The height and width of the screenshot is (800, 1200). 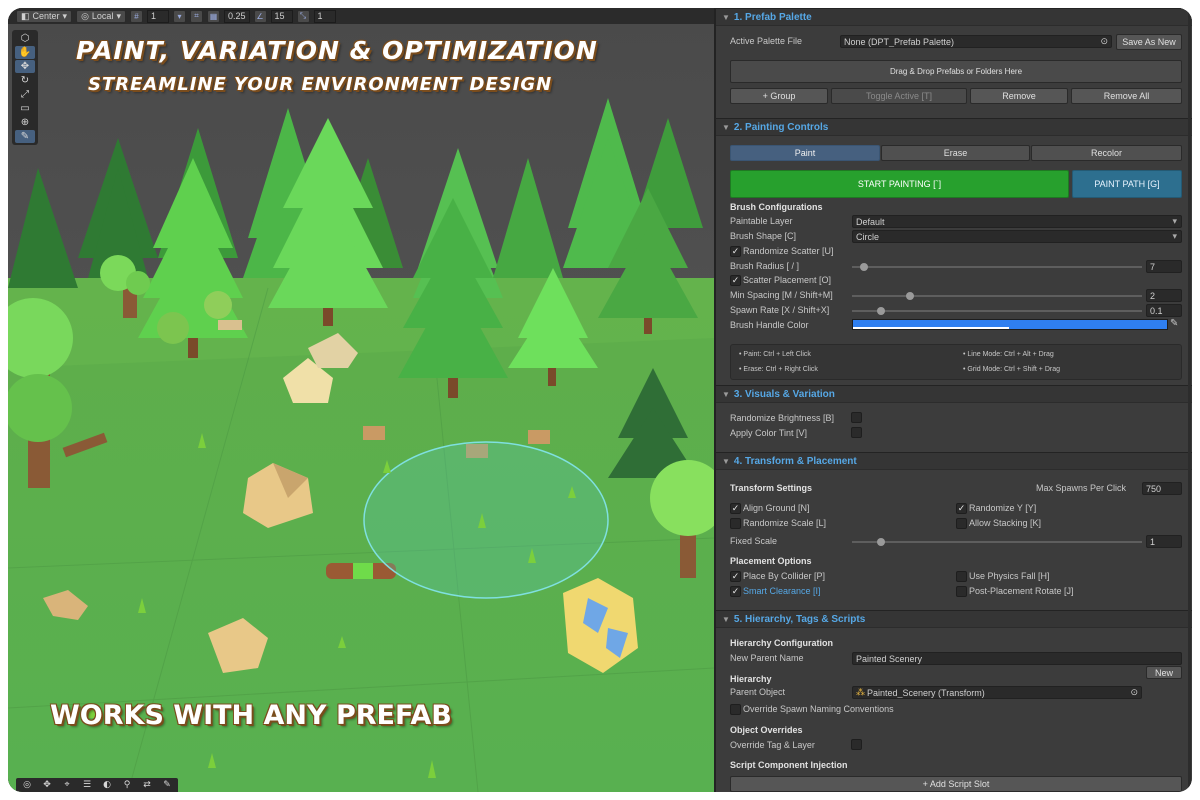 I want to click on start-painting-button: START PAINTING [`], so click(x=899, y=184).